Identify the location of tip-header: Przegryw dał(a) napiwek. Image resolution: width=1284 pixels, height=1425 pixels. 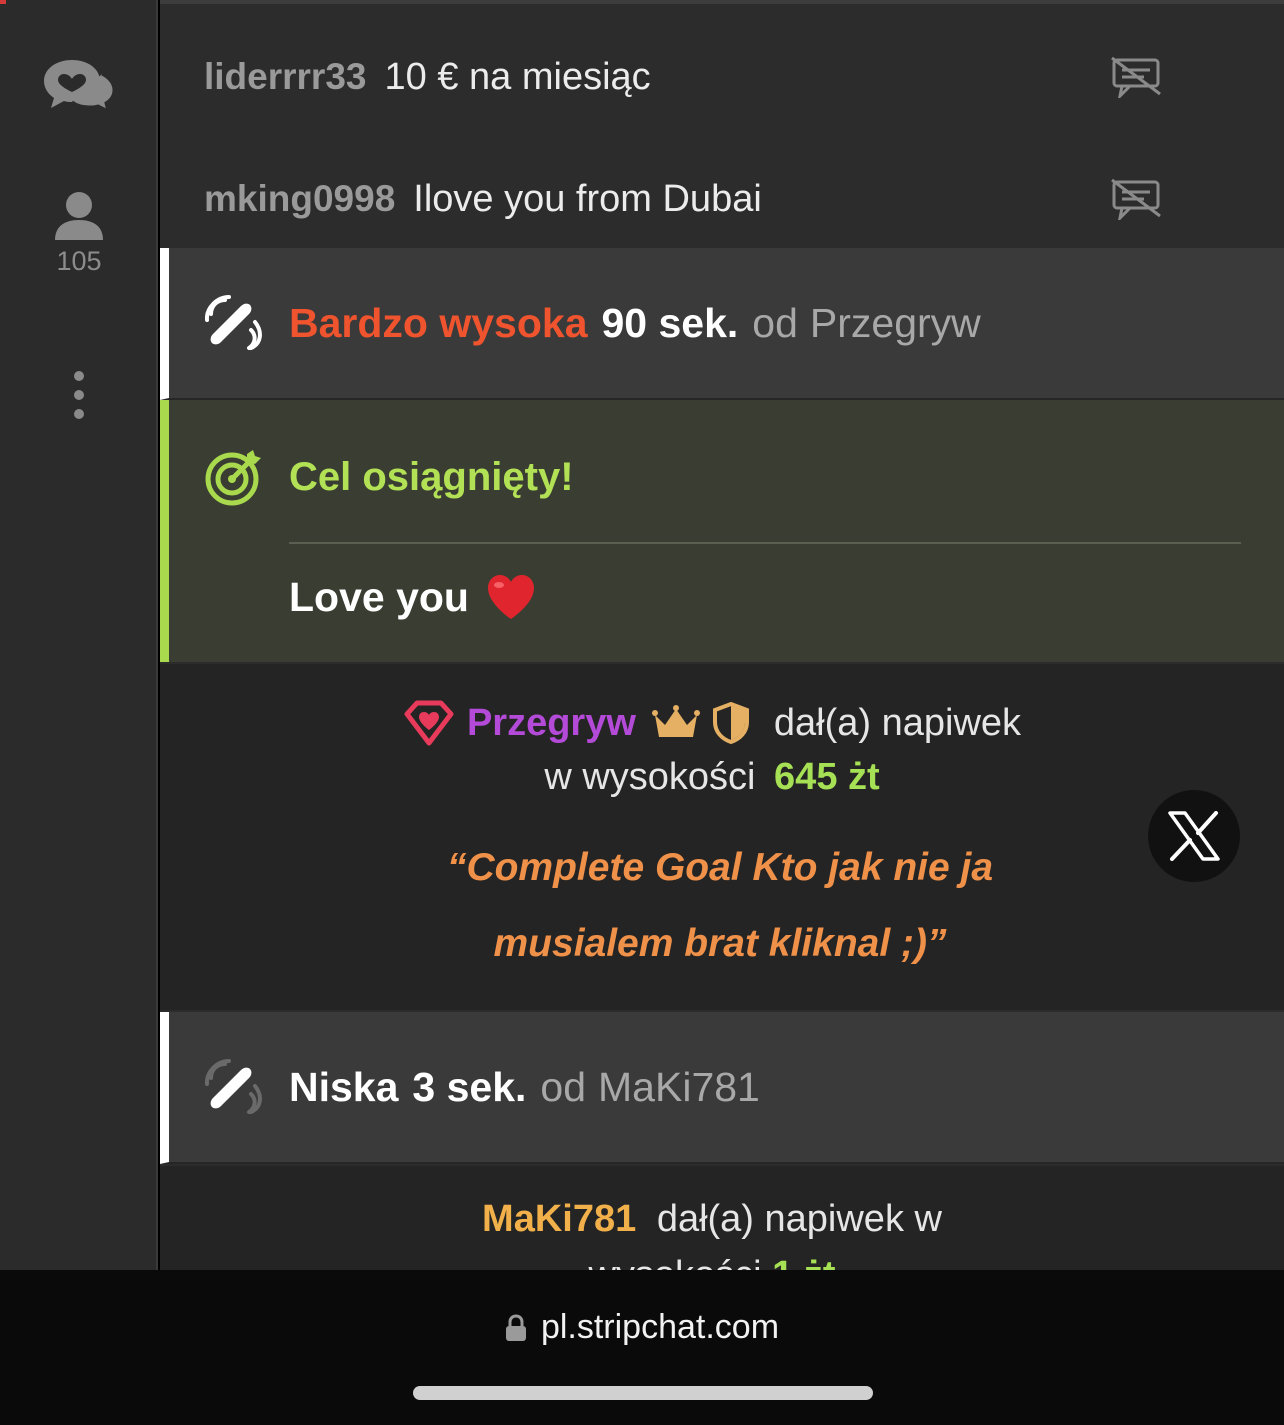
(722, 723).